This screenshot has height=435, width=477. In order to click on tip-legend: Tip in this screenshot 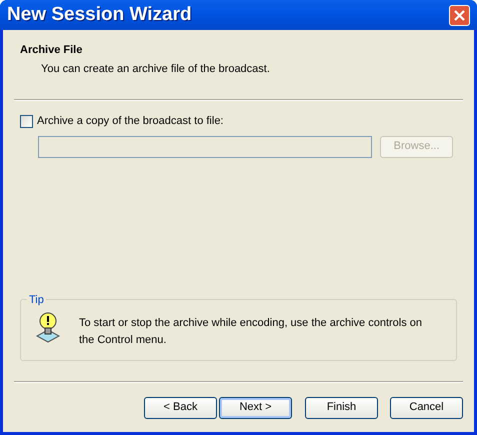, I will do `click(36, 300)`.